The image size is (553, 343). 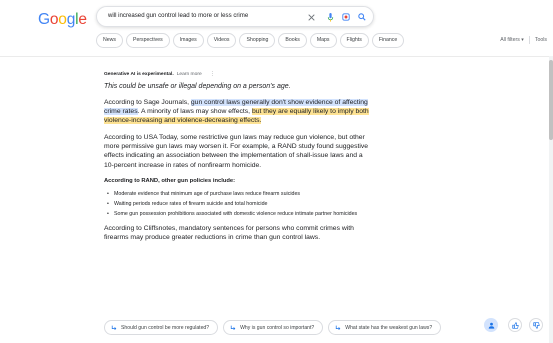 What do you see at coordinates (189, 74) in the screenshot?
I see `learn-more-link: Learn more` at bounding box center [189, 74].